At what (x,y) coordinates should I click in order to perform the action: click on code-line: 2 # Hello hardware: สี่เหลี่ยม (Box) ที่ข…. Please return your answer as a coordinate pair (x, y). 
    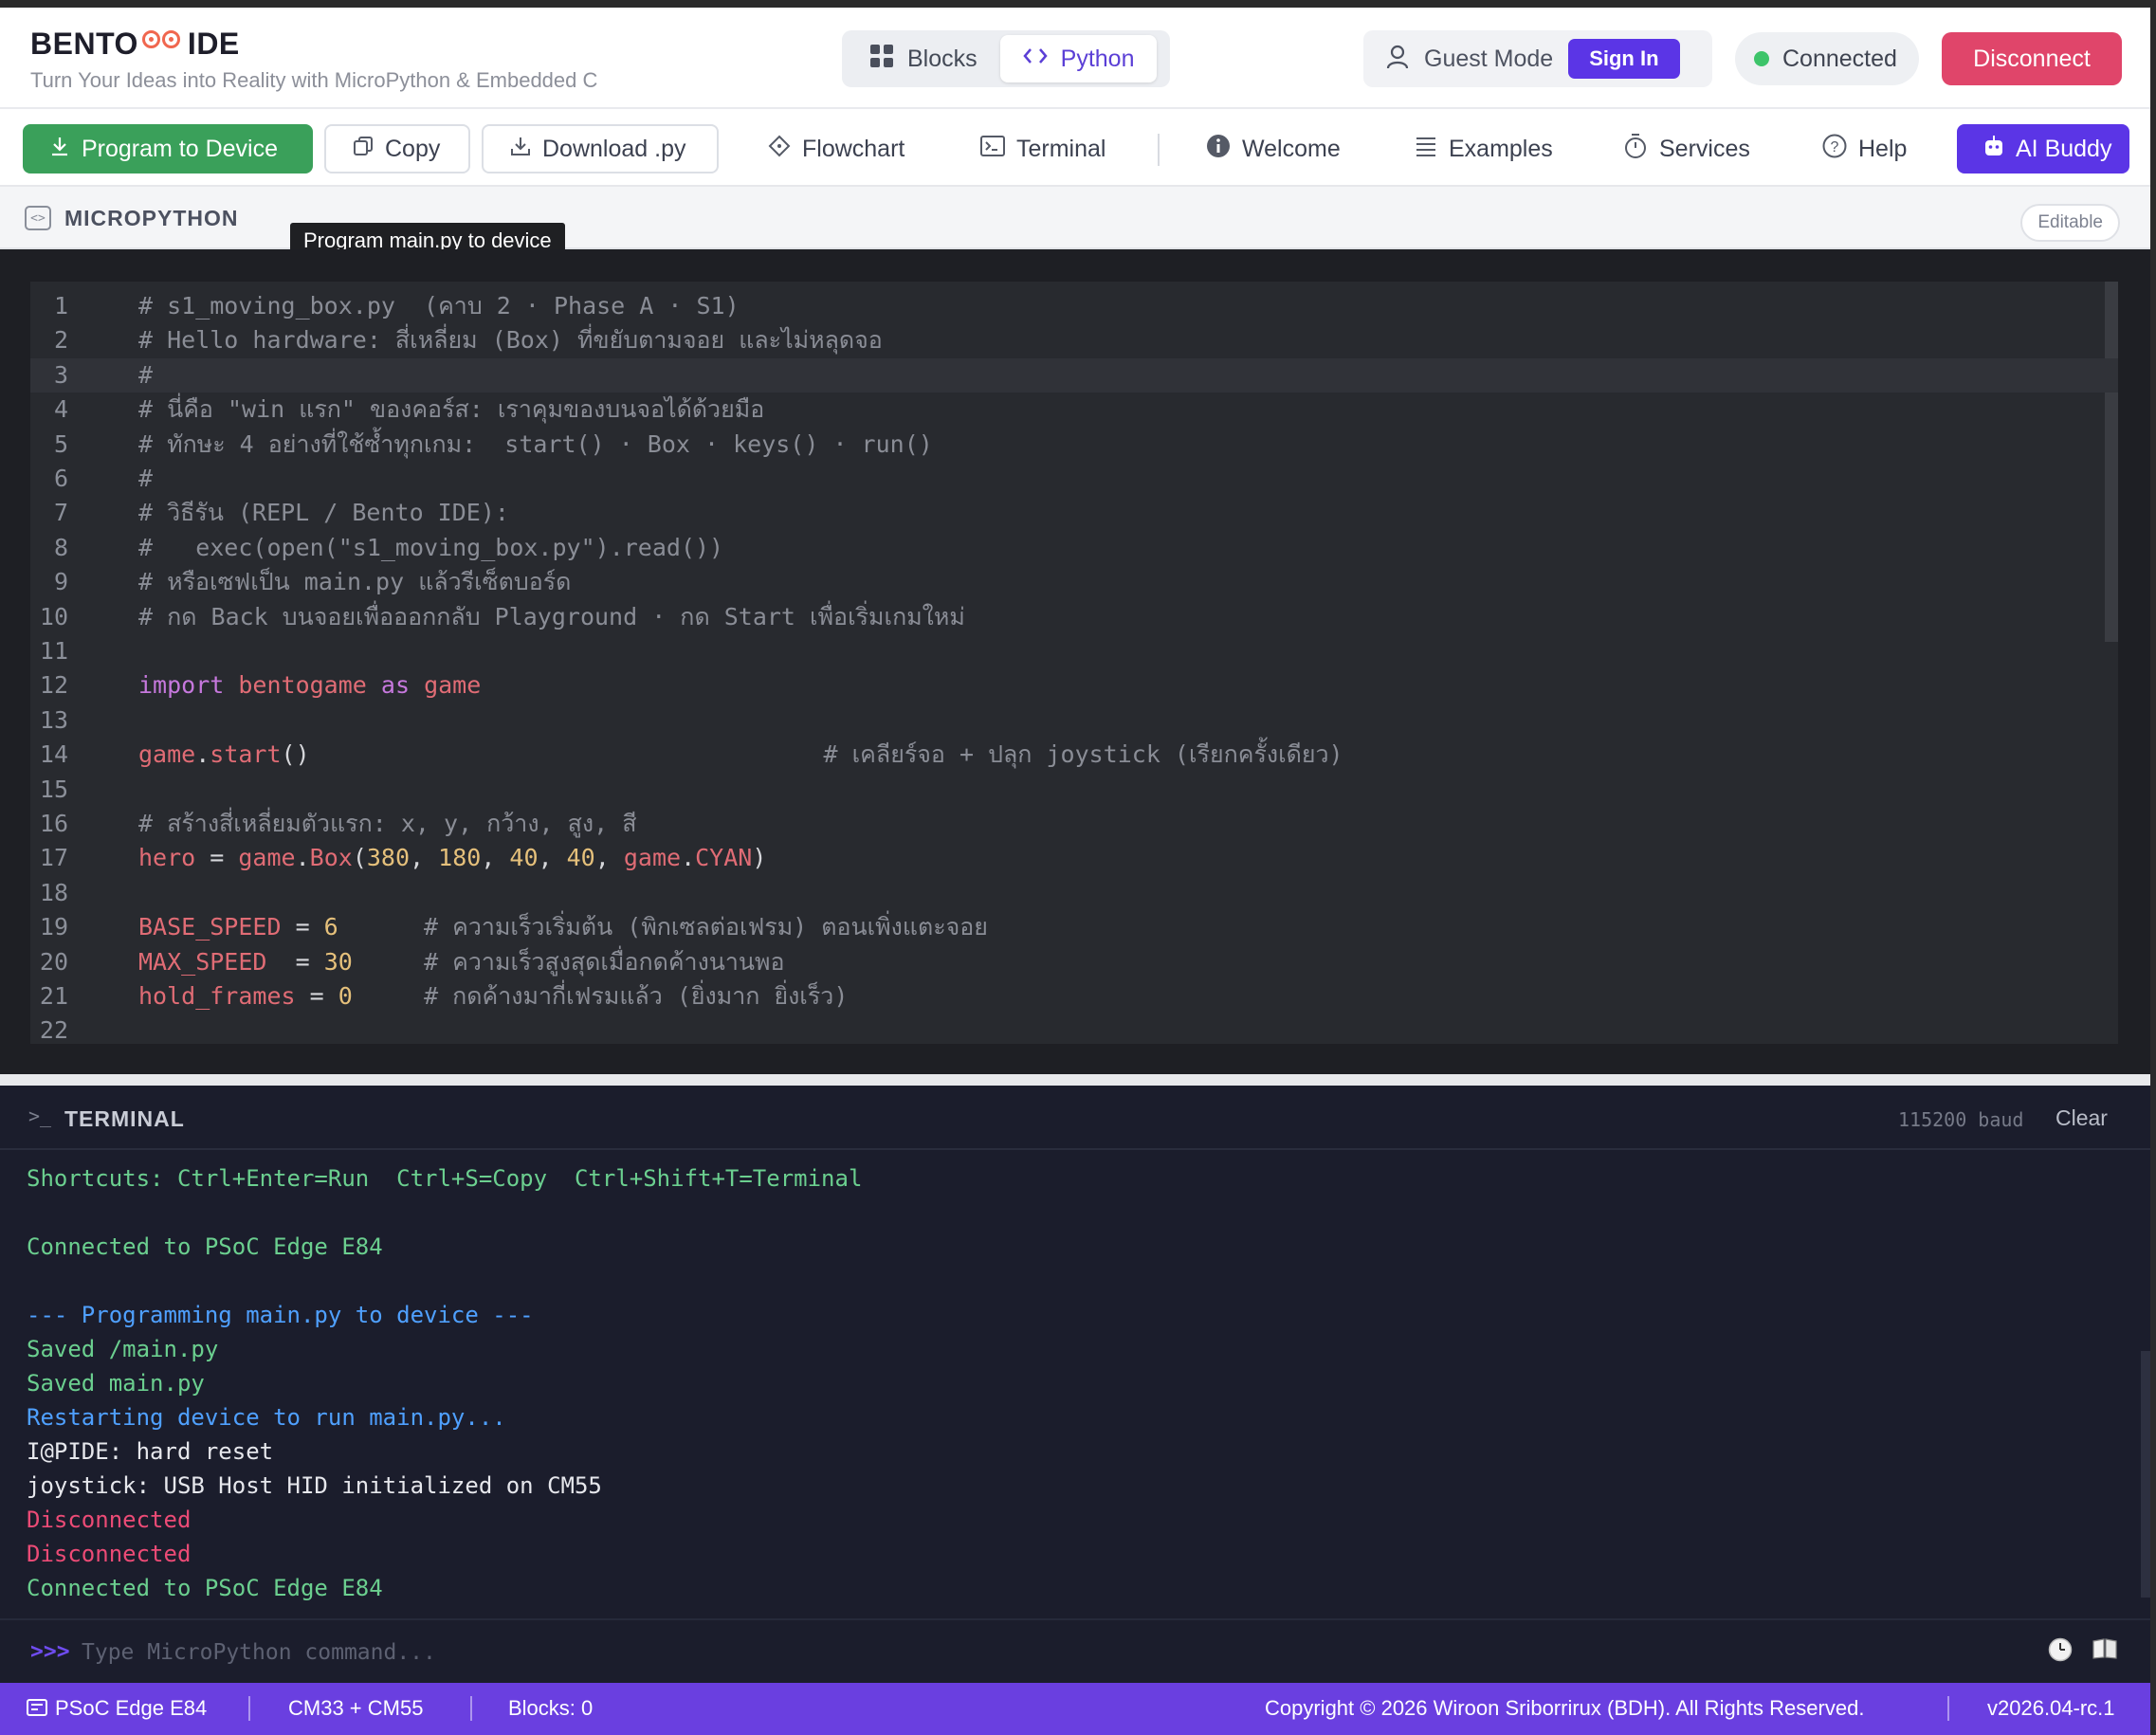
    Looking at the image, I should click on (1074, 340).